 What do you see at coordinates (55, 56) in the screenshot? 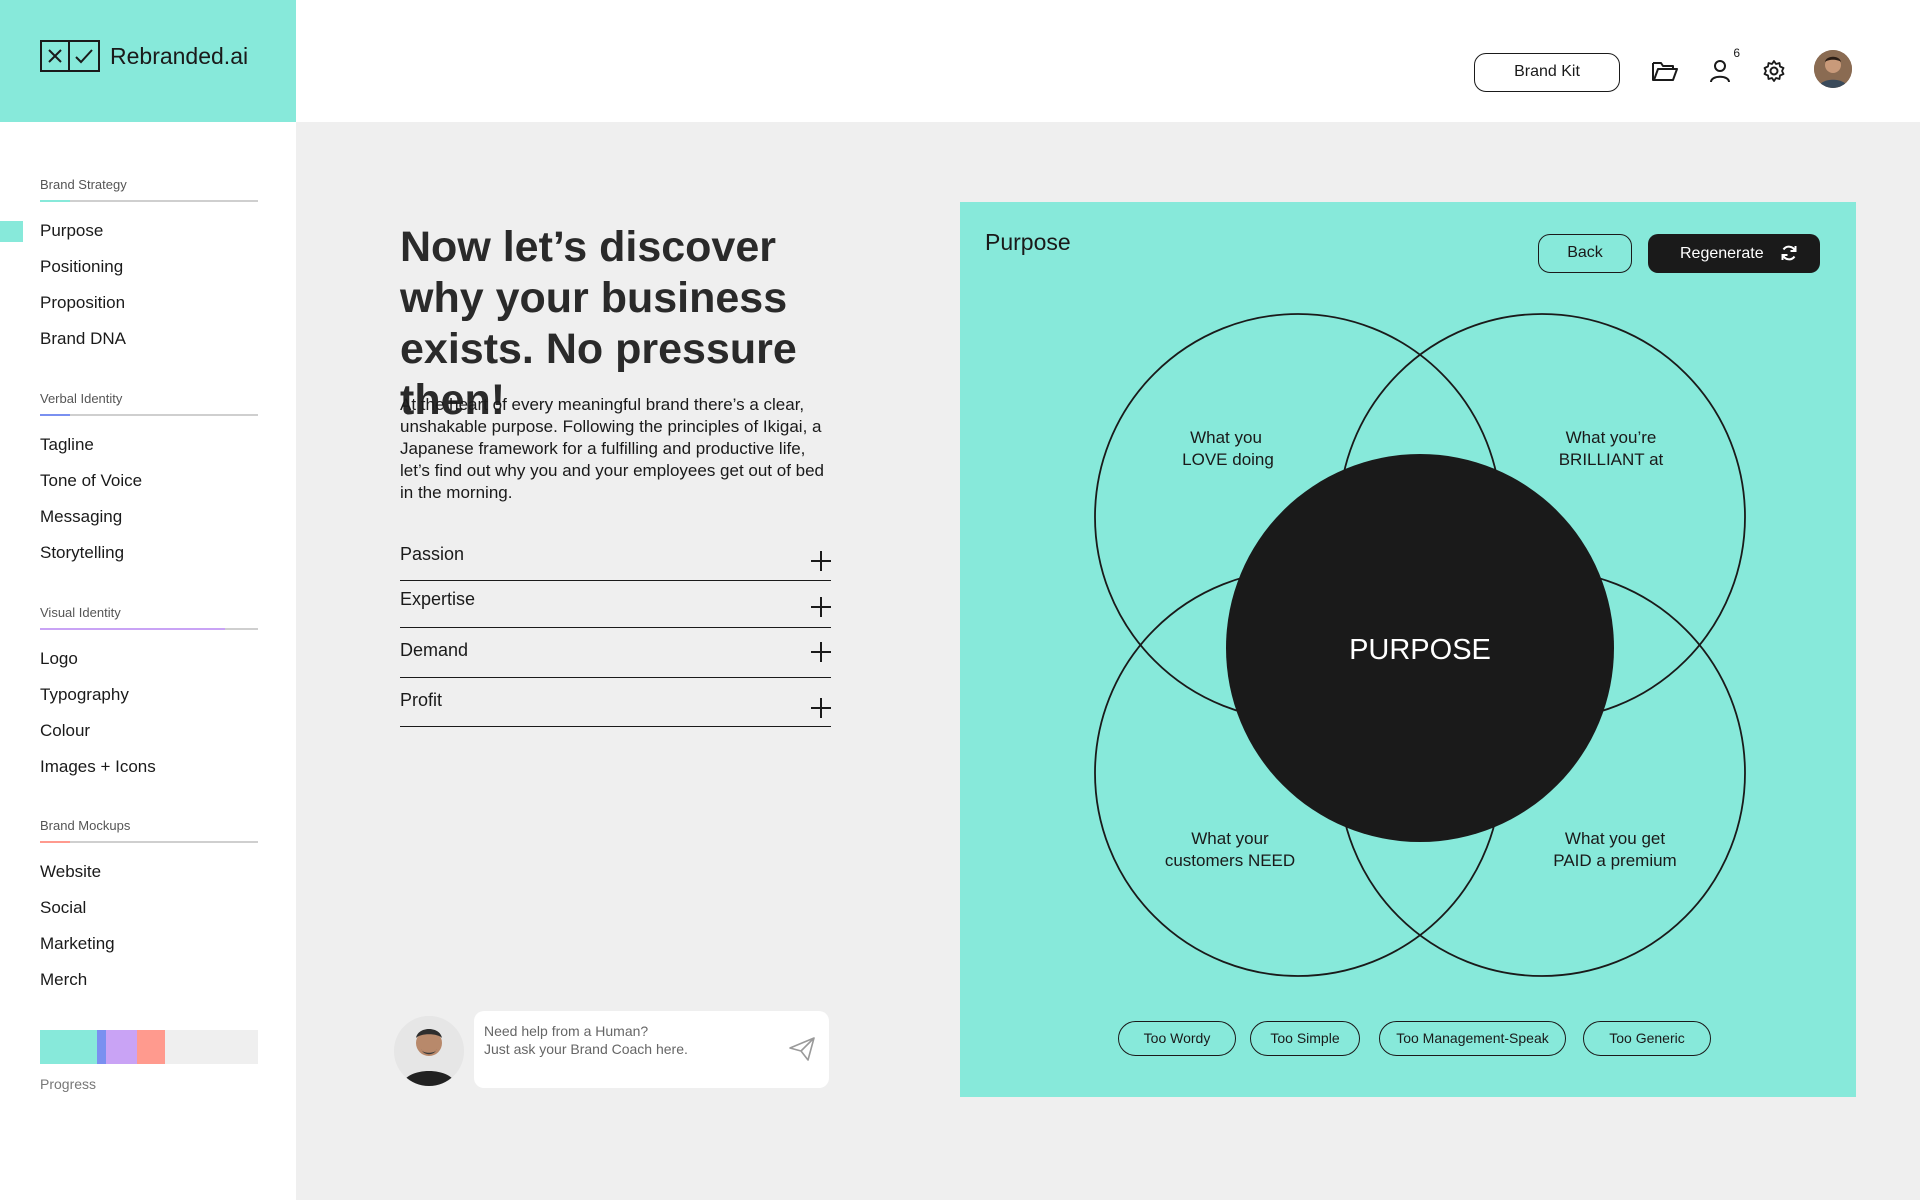
I see `close-icon` at bounding box center [55, 56].